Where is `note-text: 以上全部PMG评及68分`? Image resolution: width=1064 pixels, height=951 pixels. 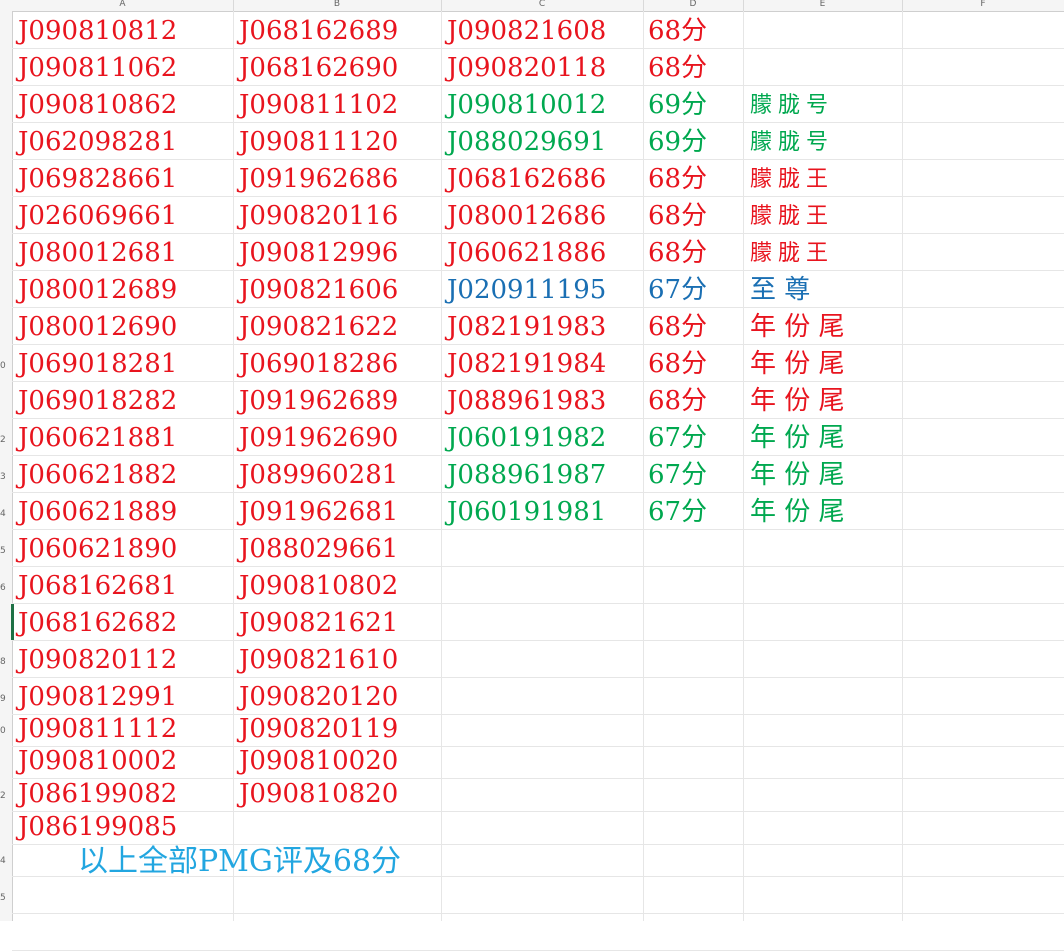
note-text: 以上全部PMG评及68分 is located at coordinates (239, 862).